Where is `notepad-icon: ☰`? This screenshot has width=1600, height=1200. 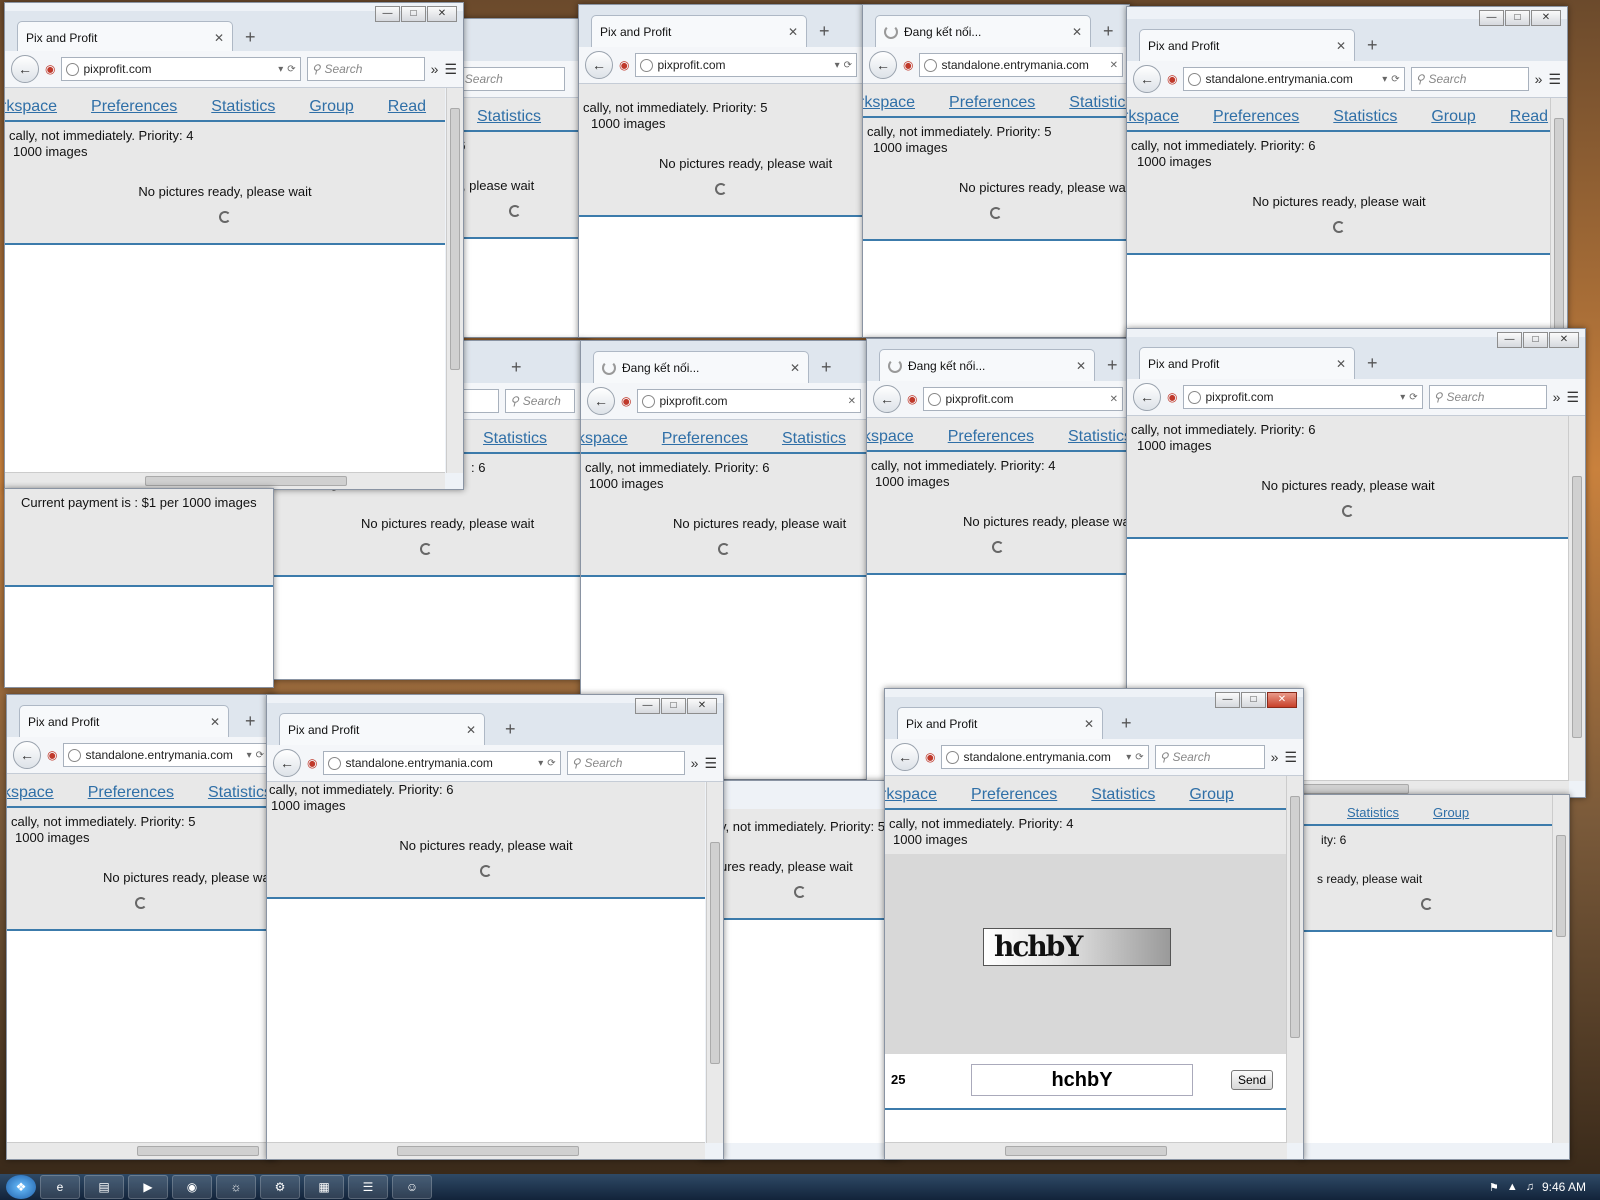 notepad-icon: ☰ is located at coordinates (368, 1187).